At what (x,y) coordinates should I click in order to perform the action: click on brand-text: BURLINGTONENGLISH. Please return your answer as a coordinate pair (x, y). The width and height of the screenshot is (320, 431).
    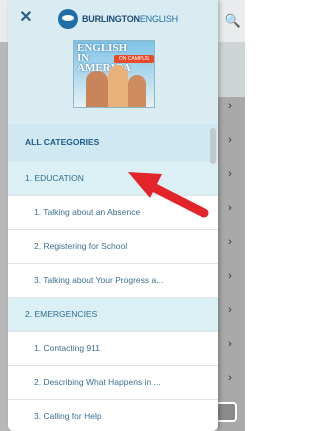
    Looking at the image, I should click on (130, 19).